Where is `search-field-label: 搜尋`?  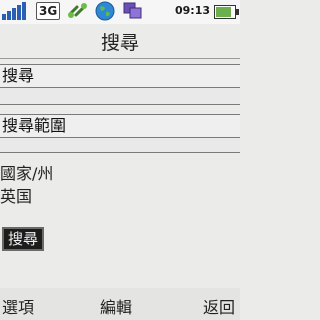 search-field-label: 搜尋 is located at coordinates (18, 75).